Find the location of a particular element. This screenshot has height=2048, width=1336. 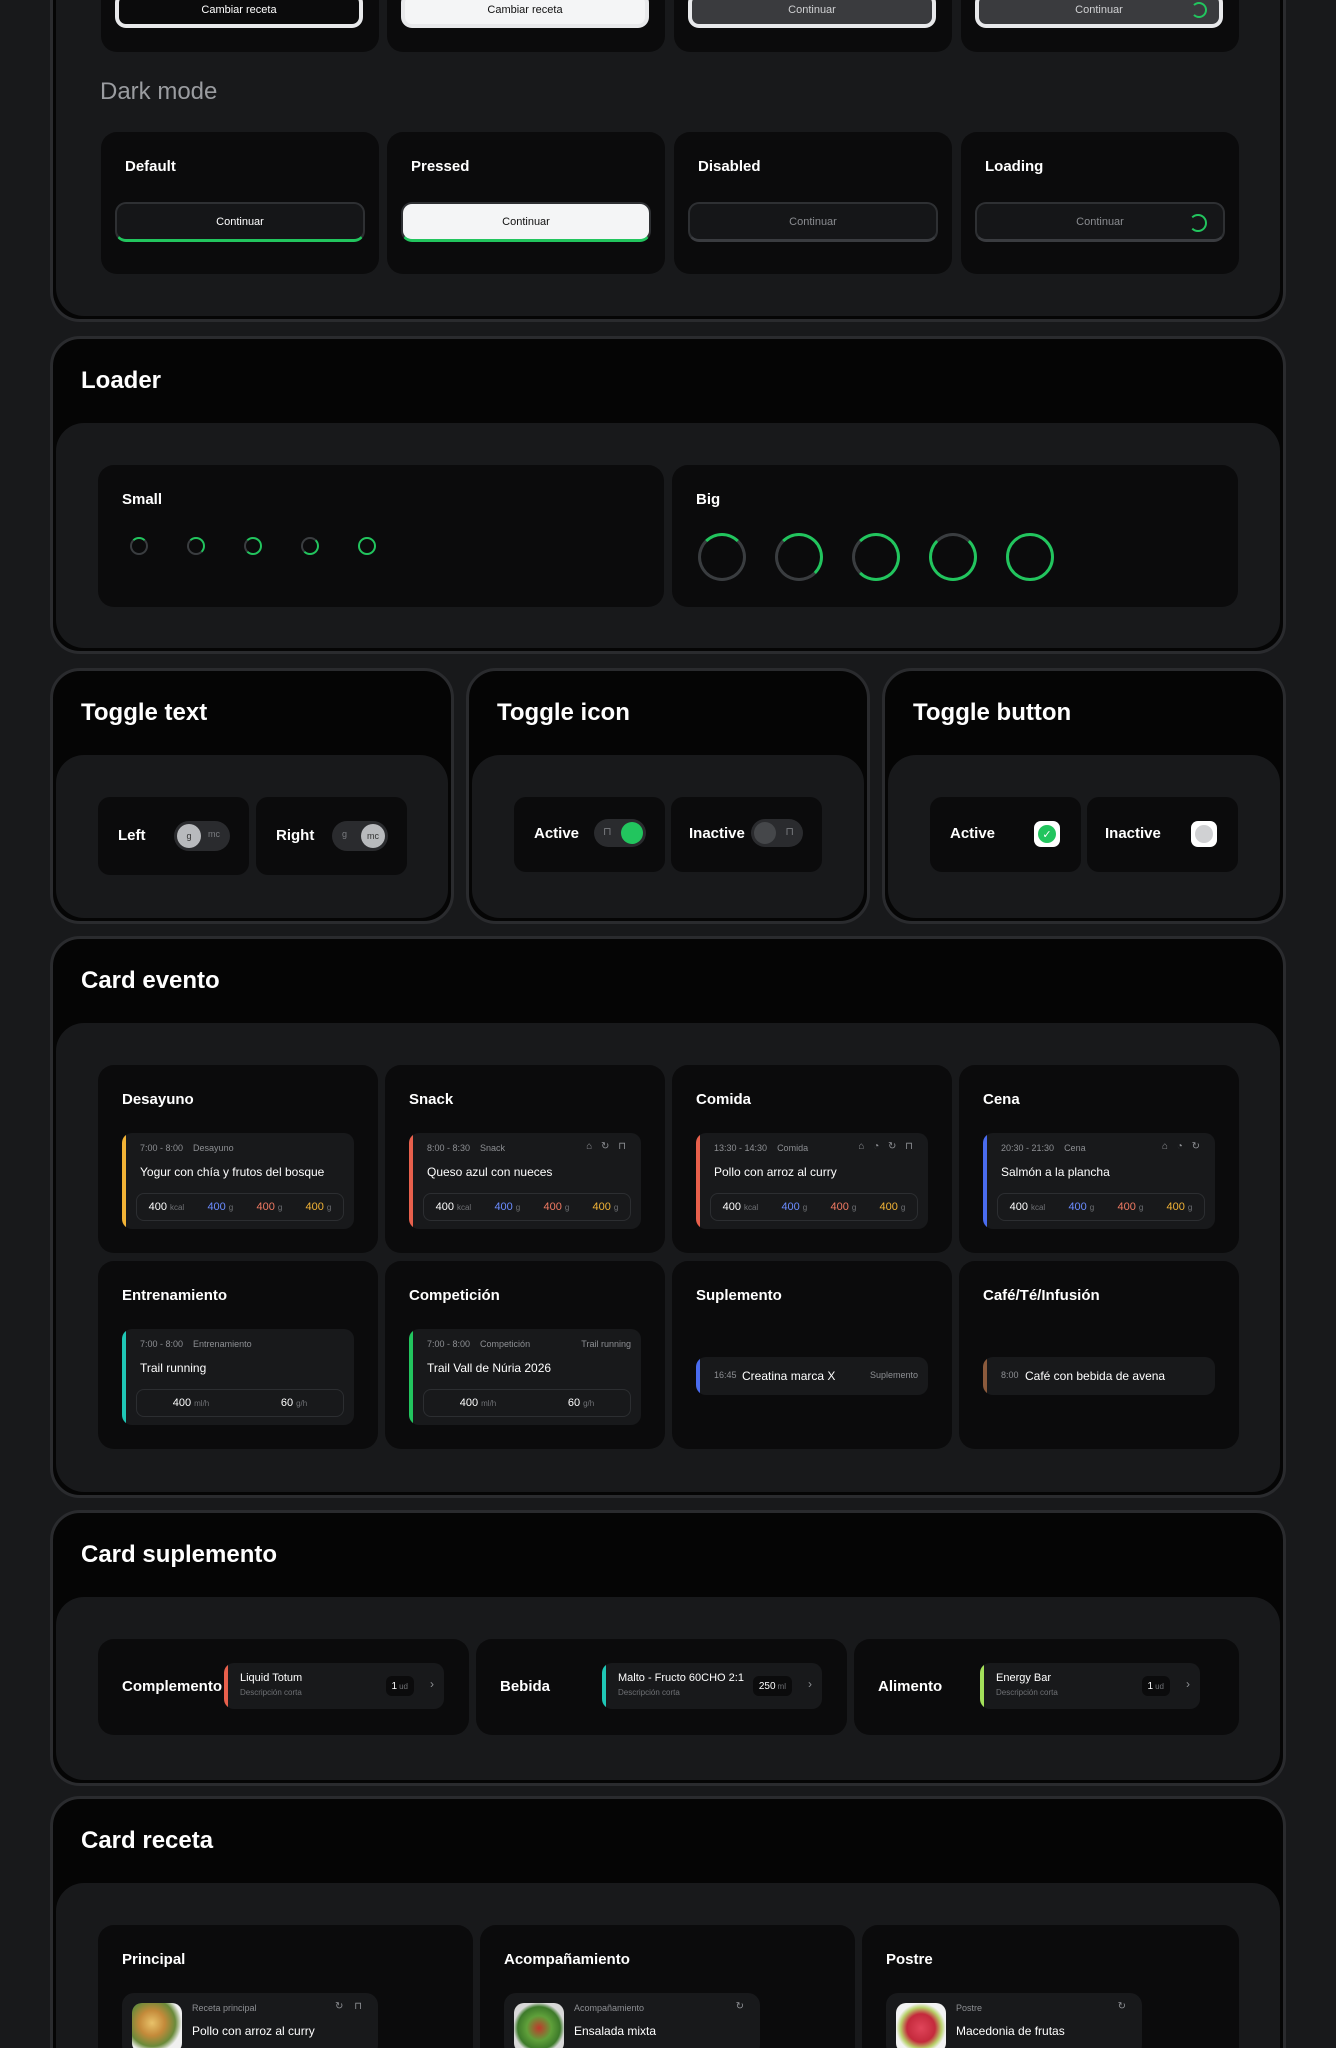

recipe-action-icons: ↻ ⊓ is located at coordinates (350, 2006).